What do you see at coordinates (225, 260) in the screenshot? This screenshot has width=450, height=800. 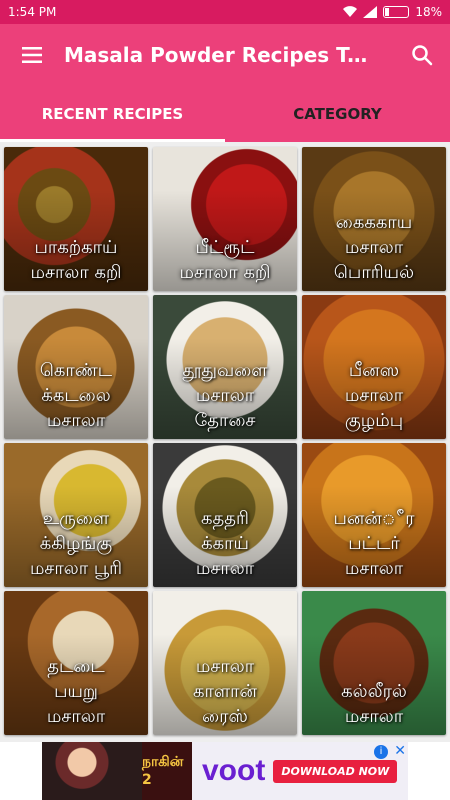 I see `recipe-title: பீட்ரூட் மசாலா கறி` at bounding box center [225, 260].